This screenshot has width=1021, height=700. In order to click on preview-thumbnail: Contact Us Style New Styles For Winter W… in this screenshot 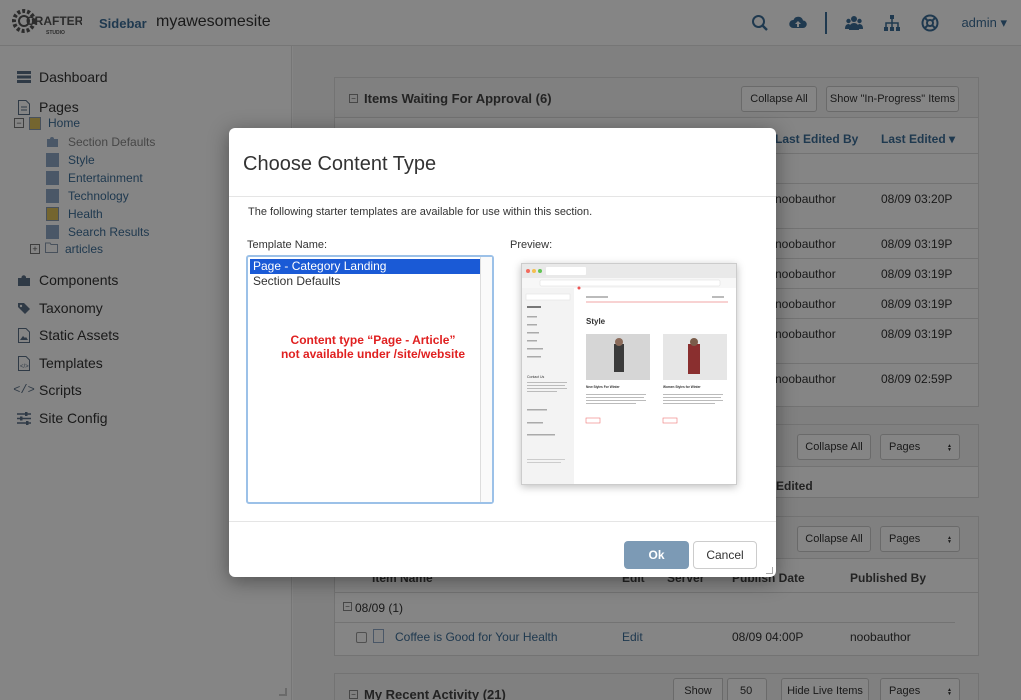, I will do `click(629, 374)`.